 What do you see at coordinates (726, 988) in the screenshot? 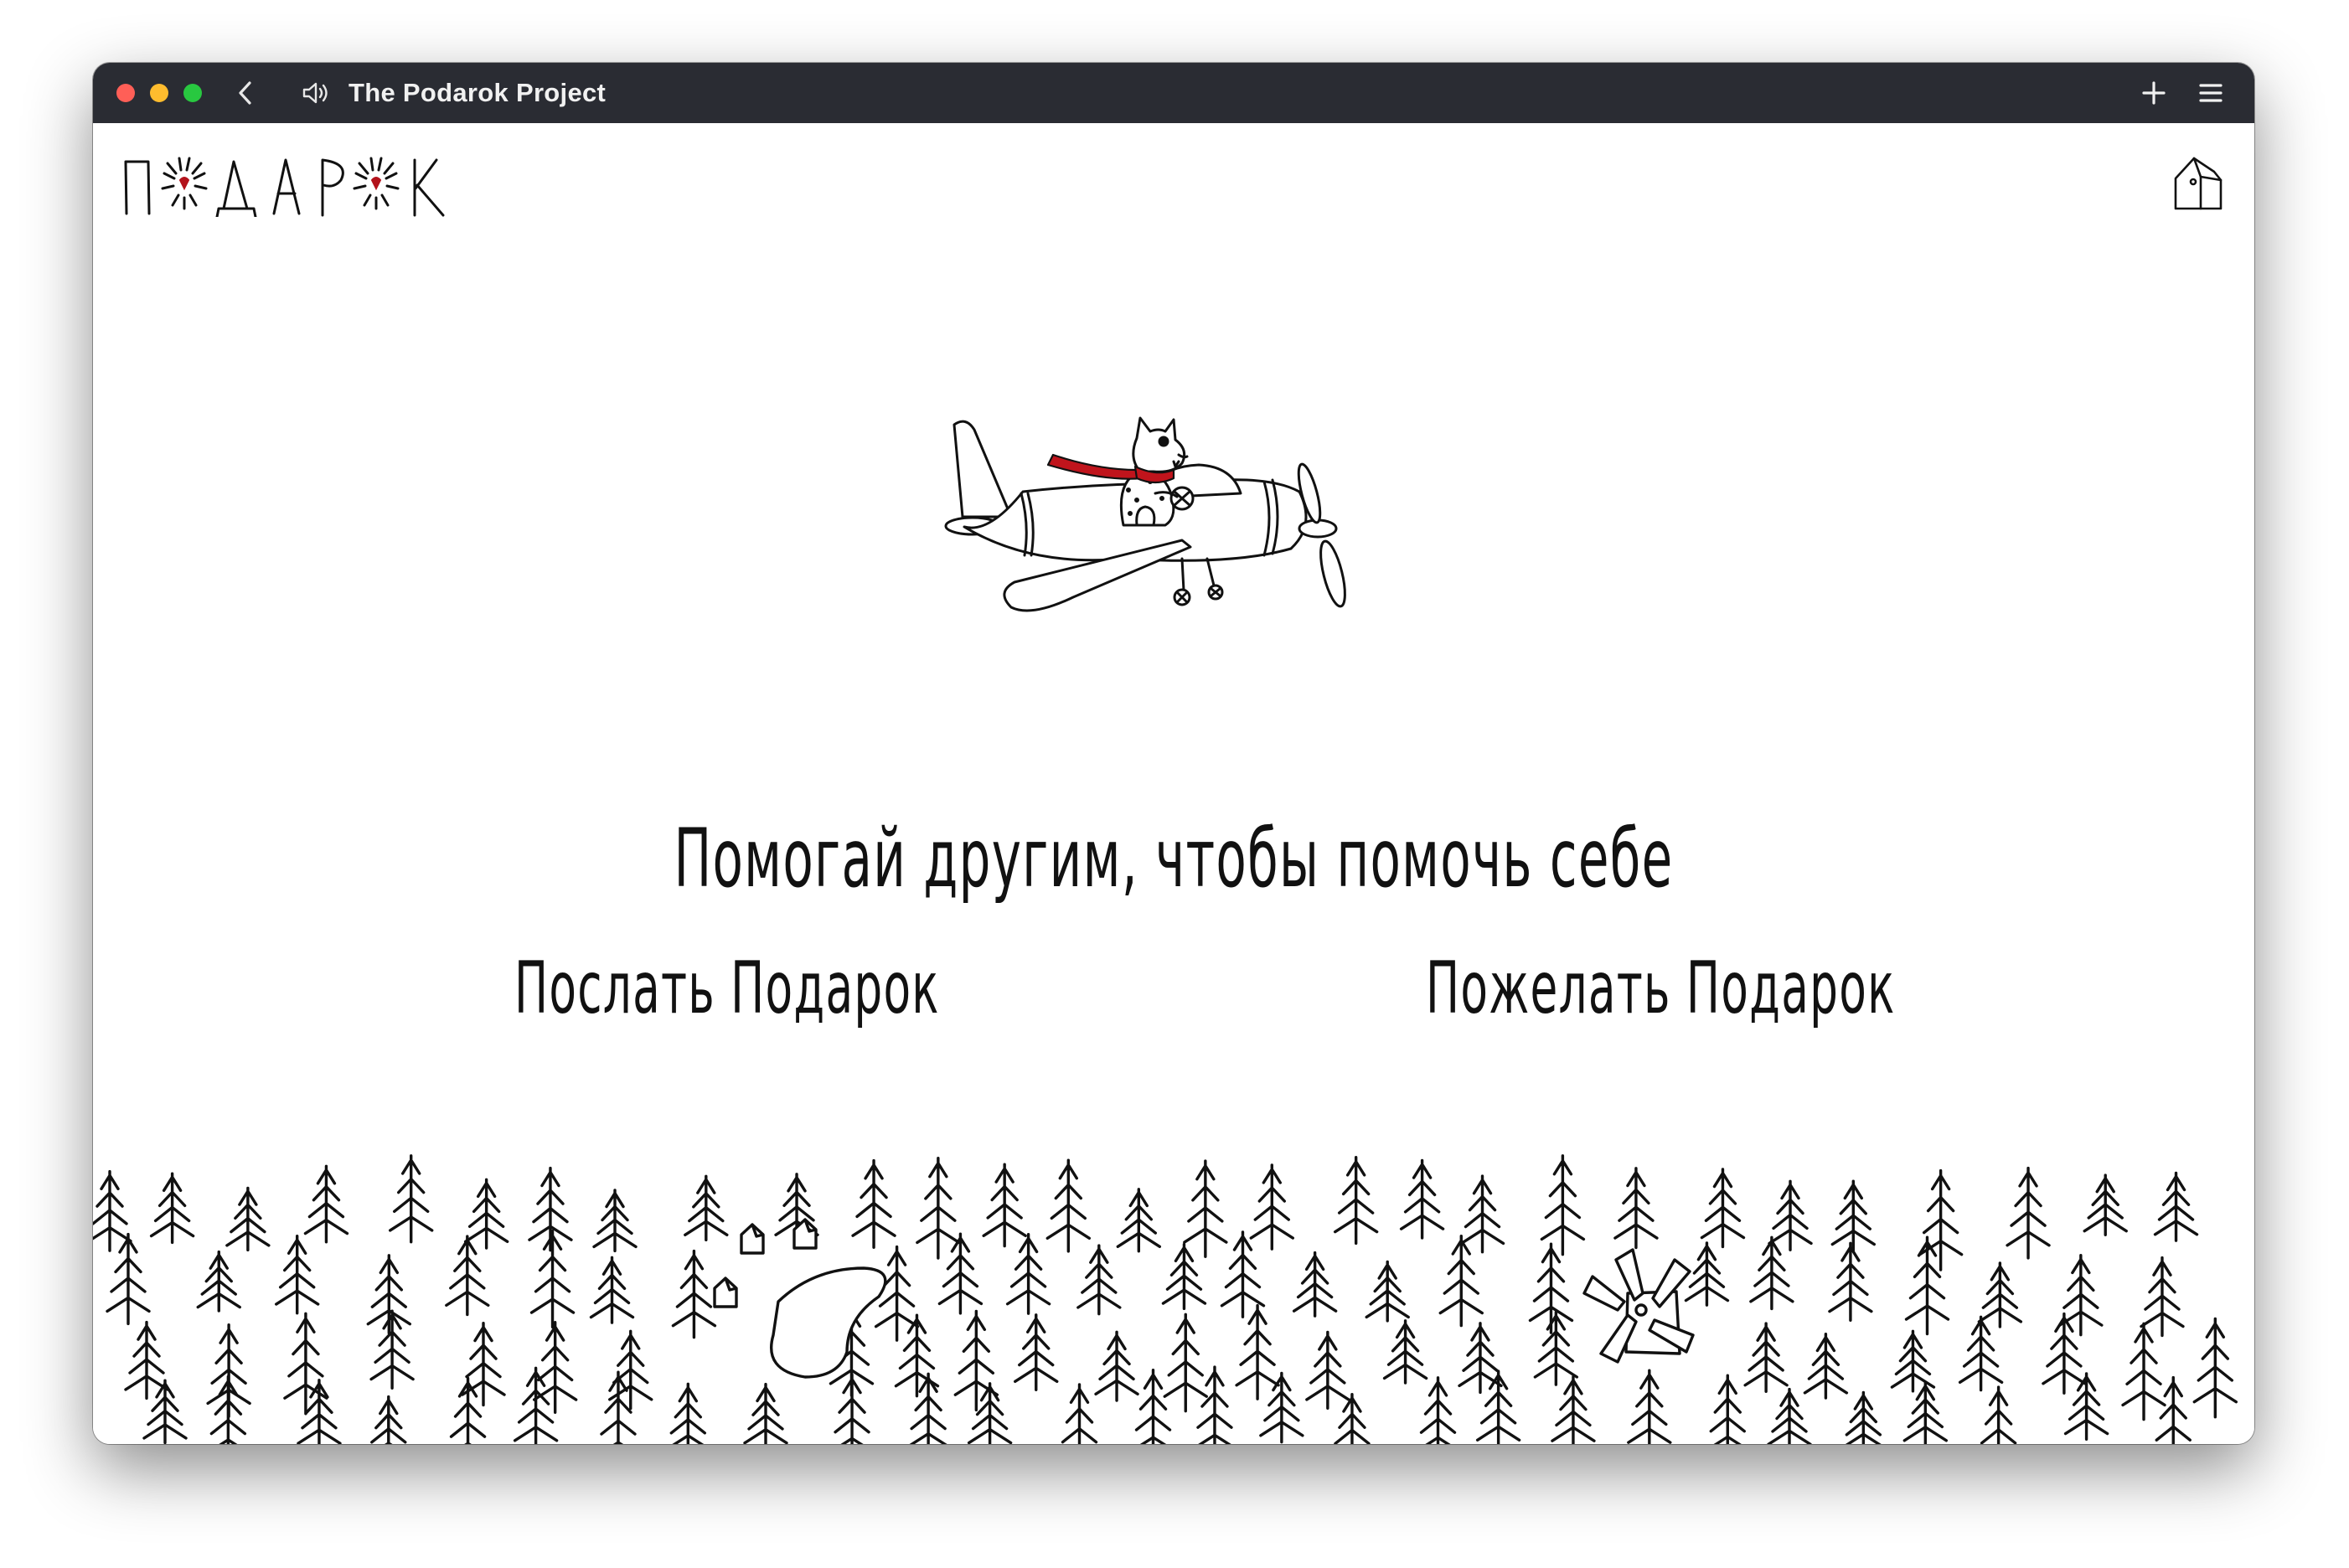
I see `send-gift-link: Послать Подарок` at bounding box center [726, 988].